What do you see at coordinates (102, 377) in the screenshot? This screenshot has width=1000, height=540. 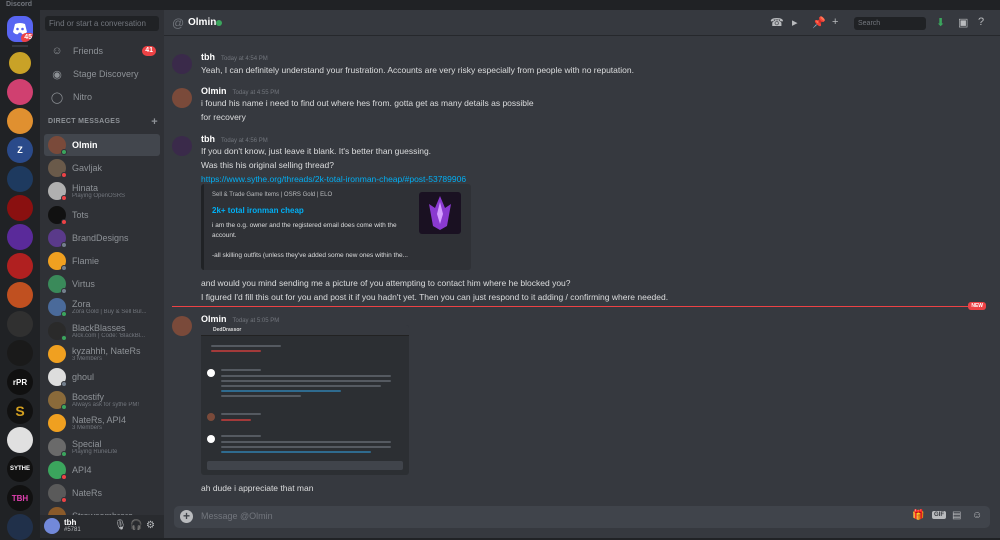 I see `dm-item: ghoul` at bounding box center [102, 377].